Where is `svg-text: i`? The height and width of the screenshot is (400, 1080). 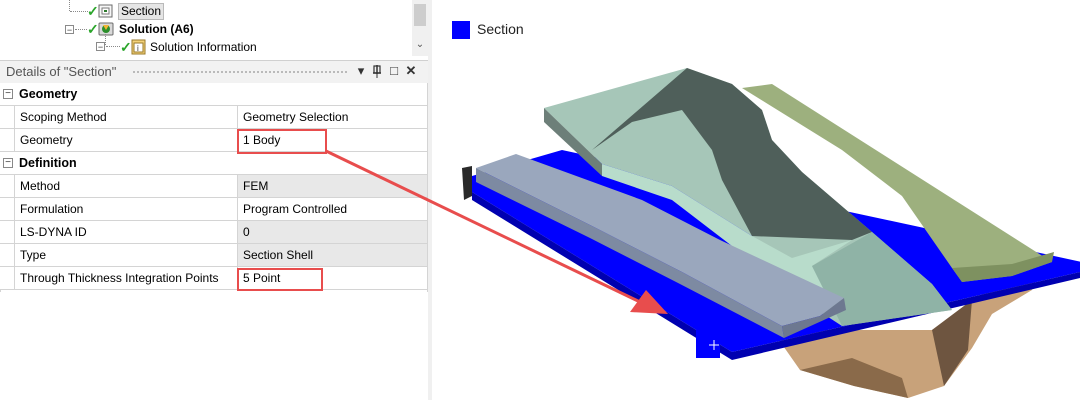 svg-text: i is located at coordinates (138, 48).